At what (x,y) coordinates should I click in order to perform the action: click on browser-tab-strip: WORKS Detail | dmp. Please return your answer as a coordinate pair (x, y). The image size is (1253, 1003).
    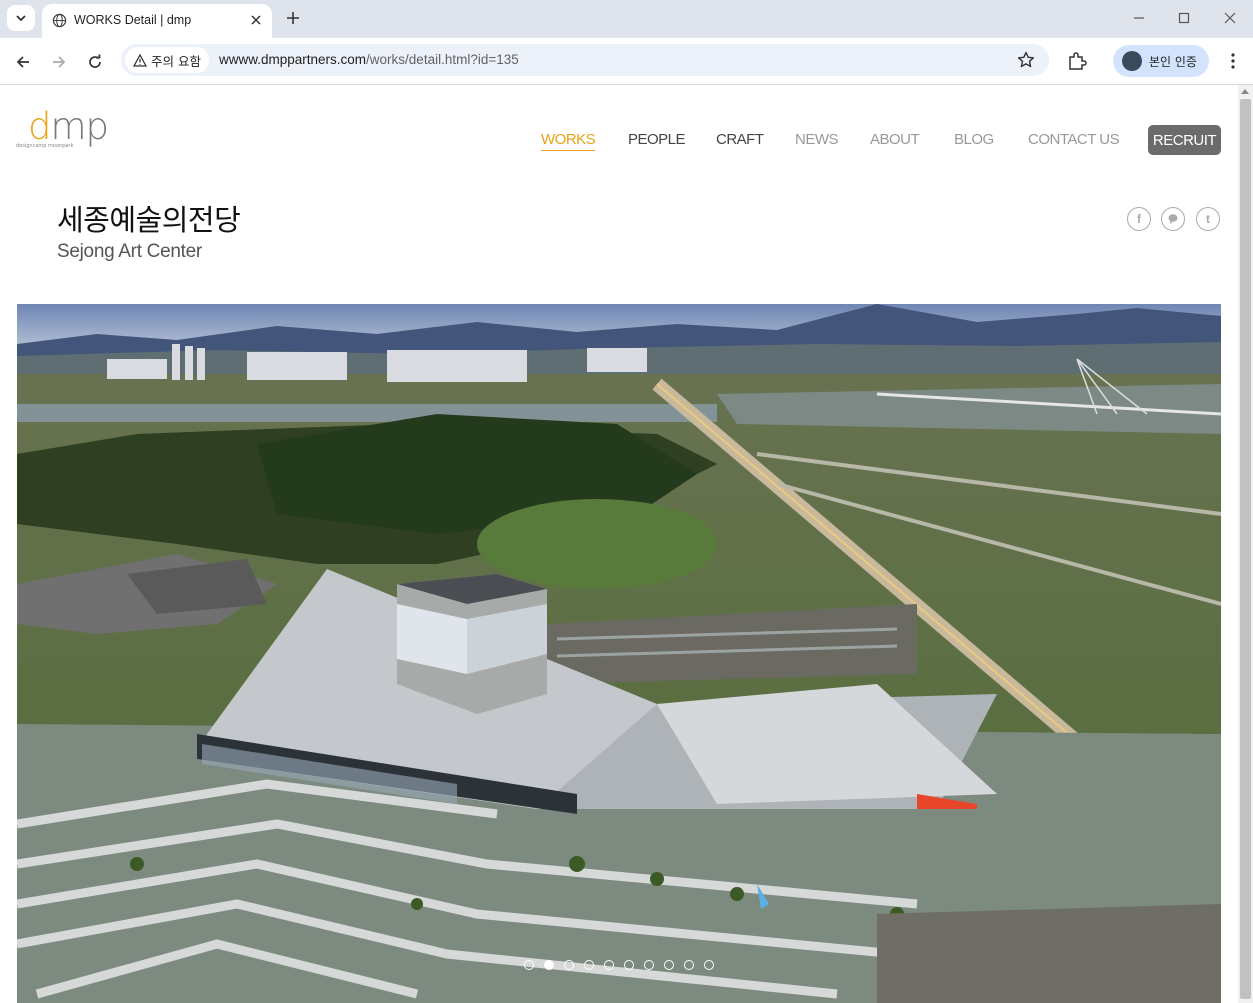
    Looking at the image, I should click on (626, 19).